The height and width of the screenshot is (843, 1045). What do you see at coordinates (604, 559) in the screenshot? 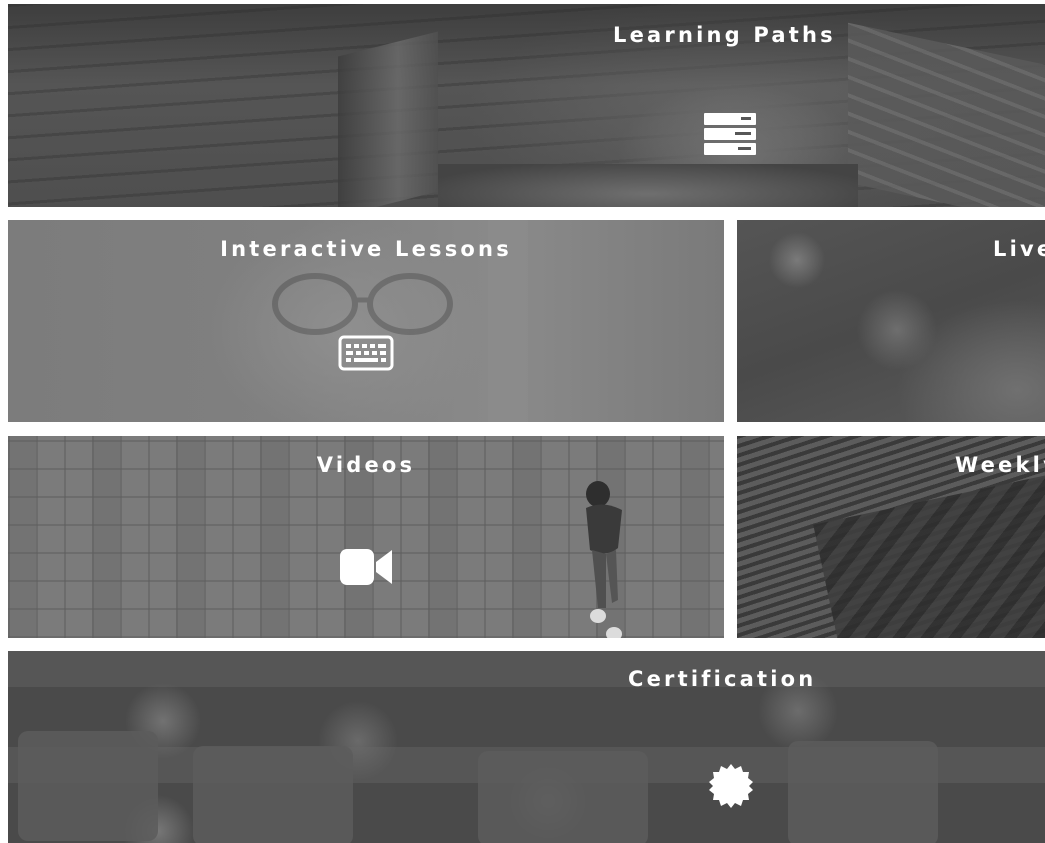
I see `background-person-shape` at bounding box center [604, 559].